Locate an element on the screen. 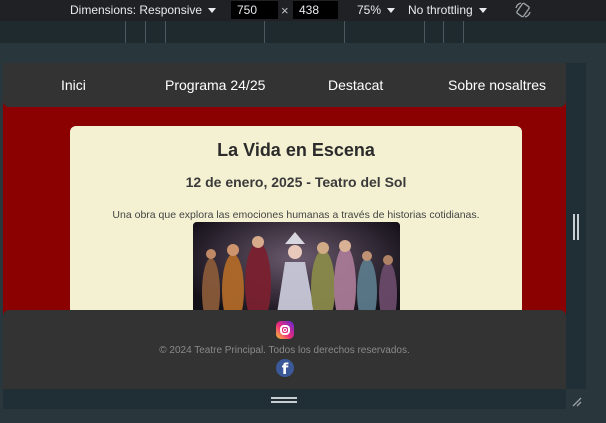 The height and width of the screenshot is (423, 606). dimensions-label: Dimensions: Responsive is located at coordinates (136, 10).